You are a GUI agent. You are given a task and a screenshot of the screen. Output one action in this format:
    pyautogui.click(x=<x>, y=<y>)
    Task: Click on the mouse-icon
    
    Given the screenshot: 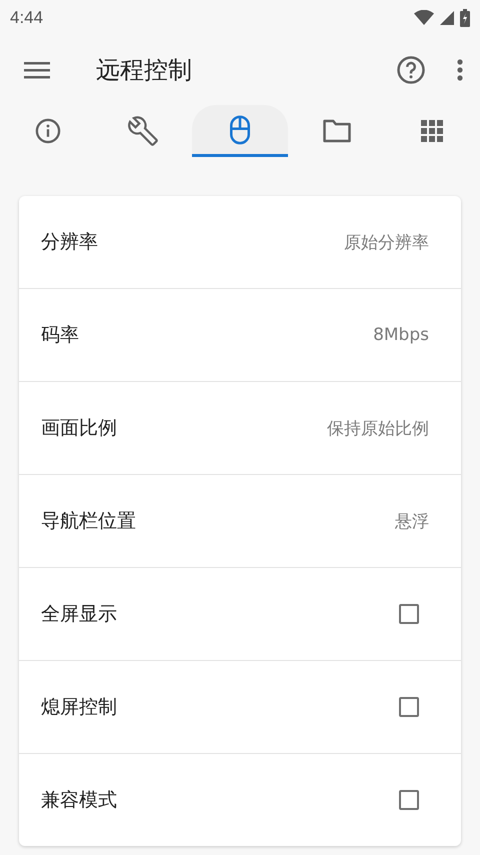 What is the action you would take?
    pyautogui.click(x=240, y=129)
    